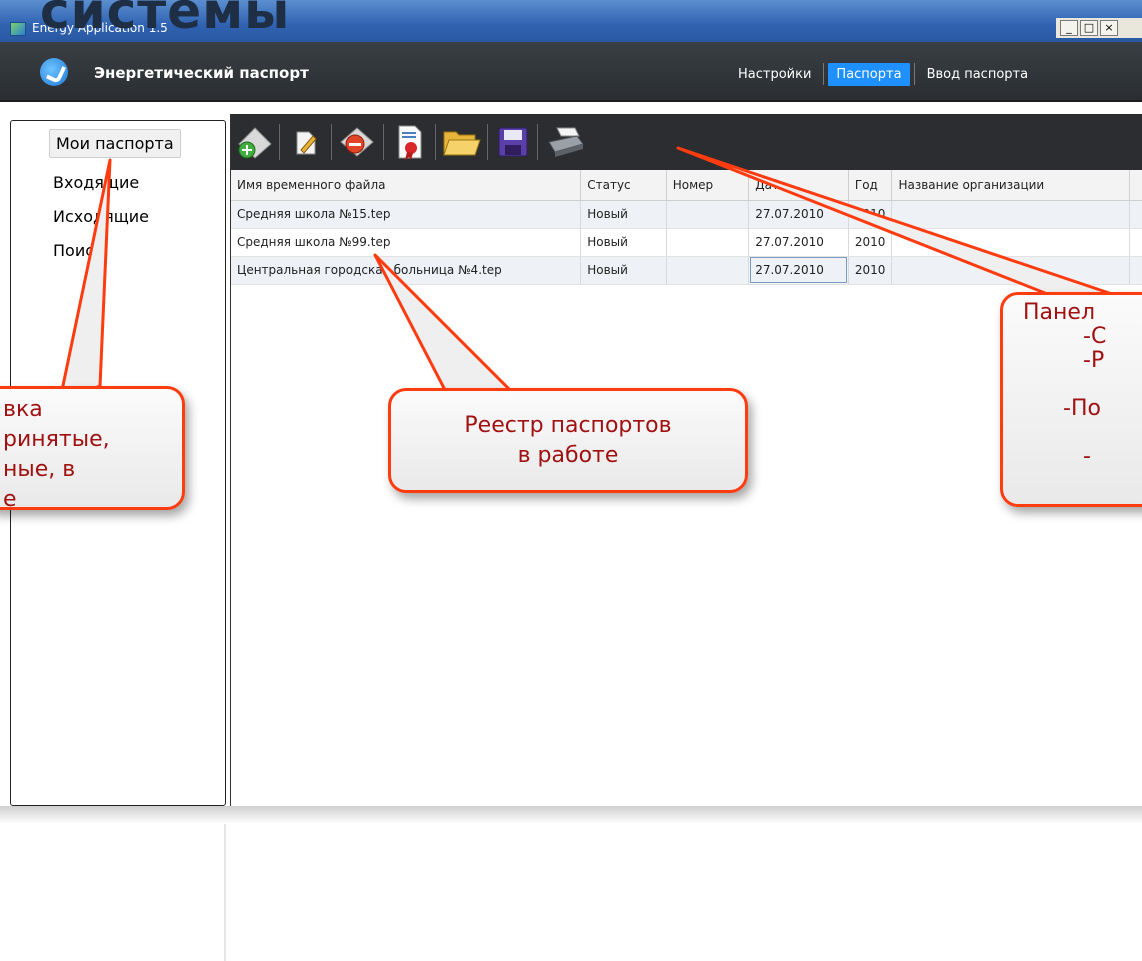 This screenshot has width=1142, height=961. I want to click on callout-center-text: Реестр паспортов в работе, so click(568, 440).